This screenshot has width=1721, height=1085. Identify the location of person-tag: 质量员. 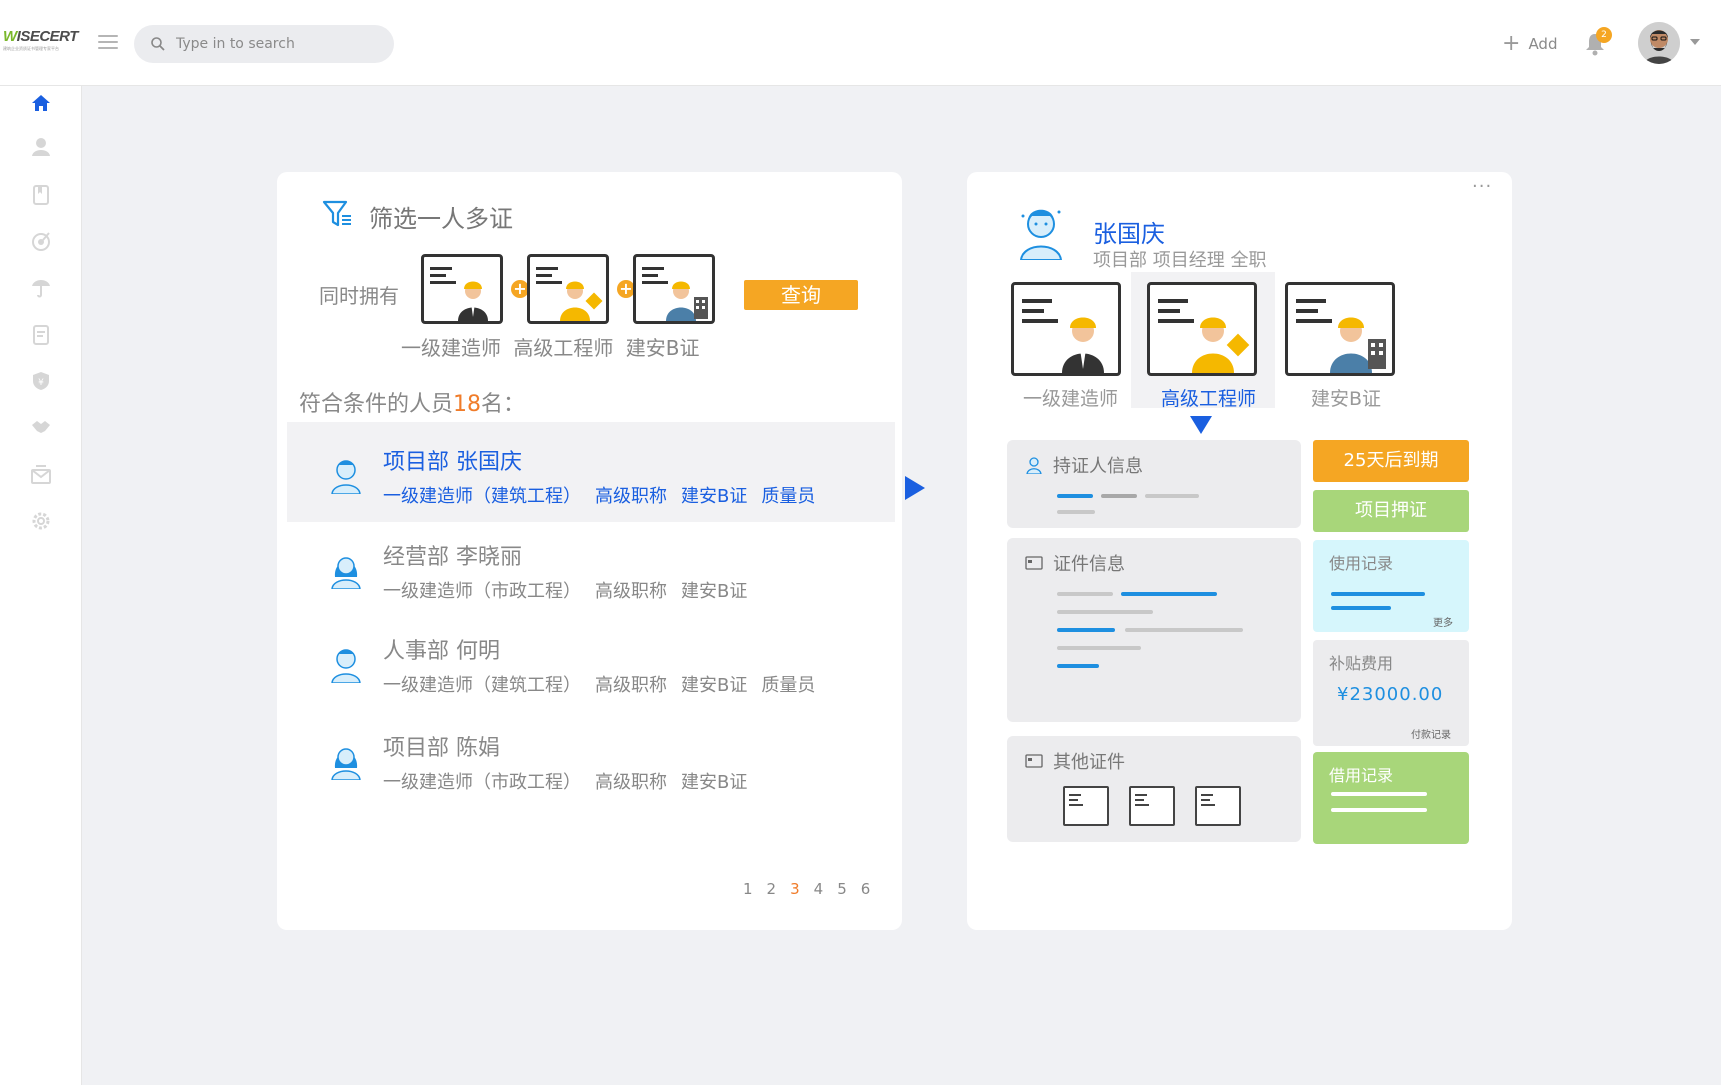
(788, 685).